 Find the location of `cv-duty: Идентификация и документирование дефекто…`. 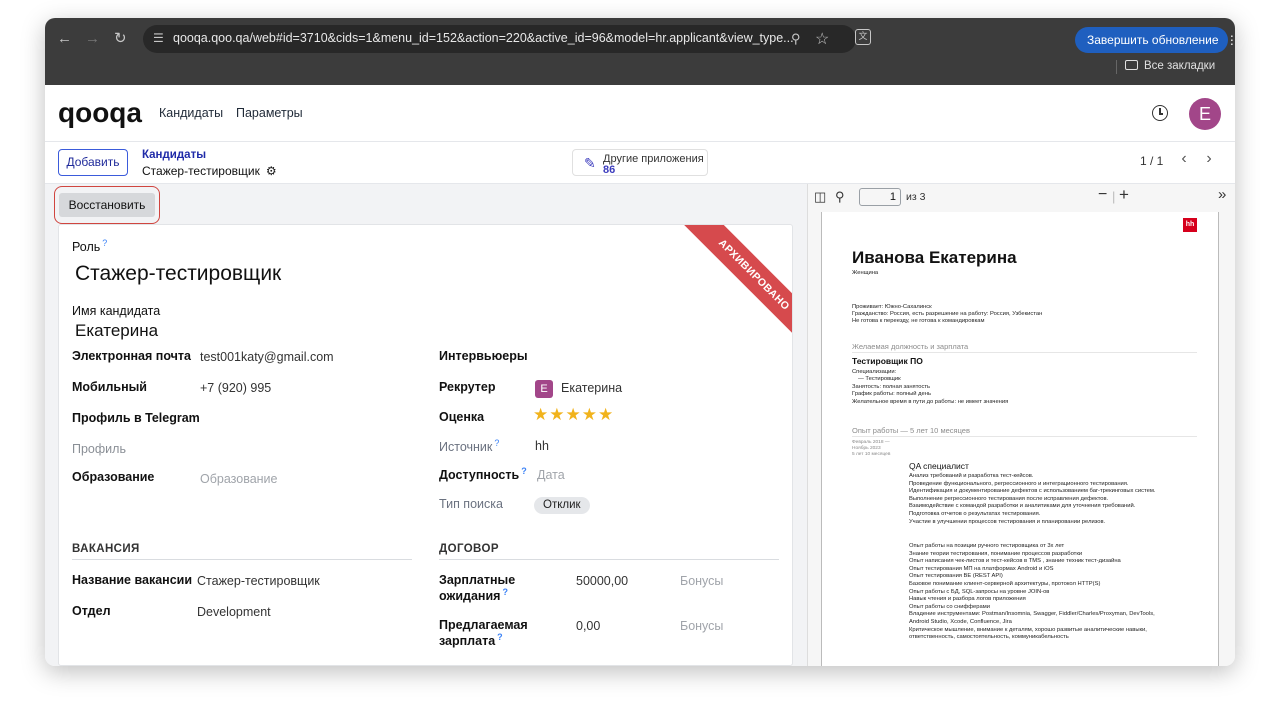

cv-duty: Идентификация и документирование дефекто… is located at coordinates (1032, 491).